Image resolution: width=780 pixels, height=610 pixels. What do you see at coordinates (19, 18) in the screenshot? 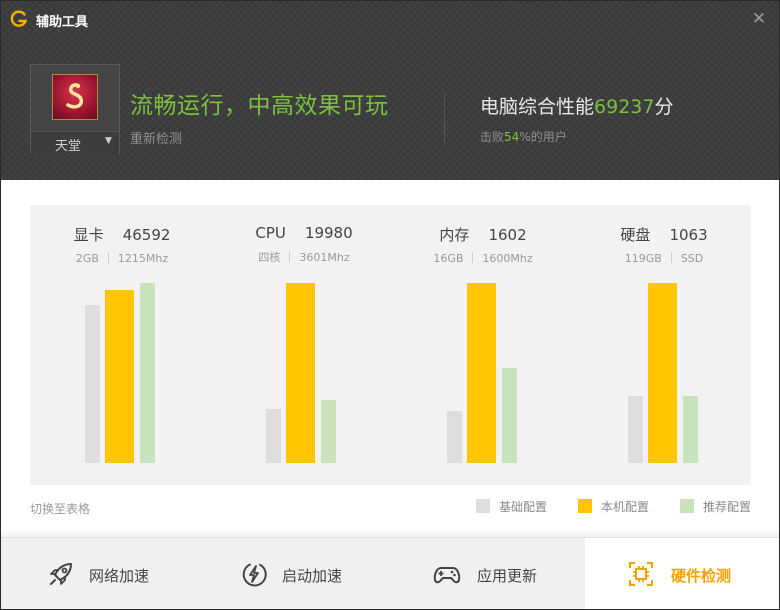
I see `app-logo-icon` at bounding box center [19, 18].